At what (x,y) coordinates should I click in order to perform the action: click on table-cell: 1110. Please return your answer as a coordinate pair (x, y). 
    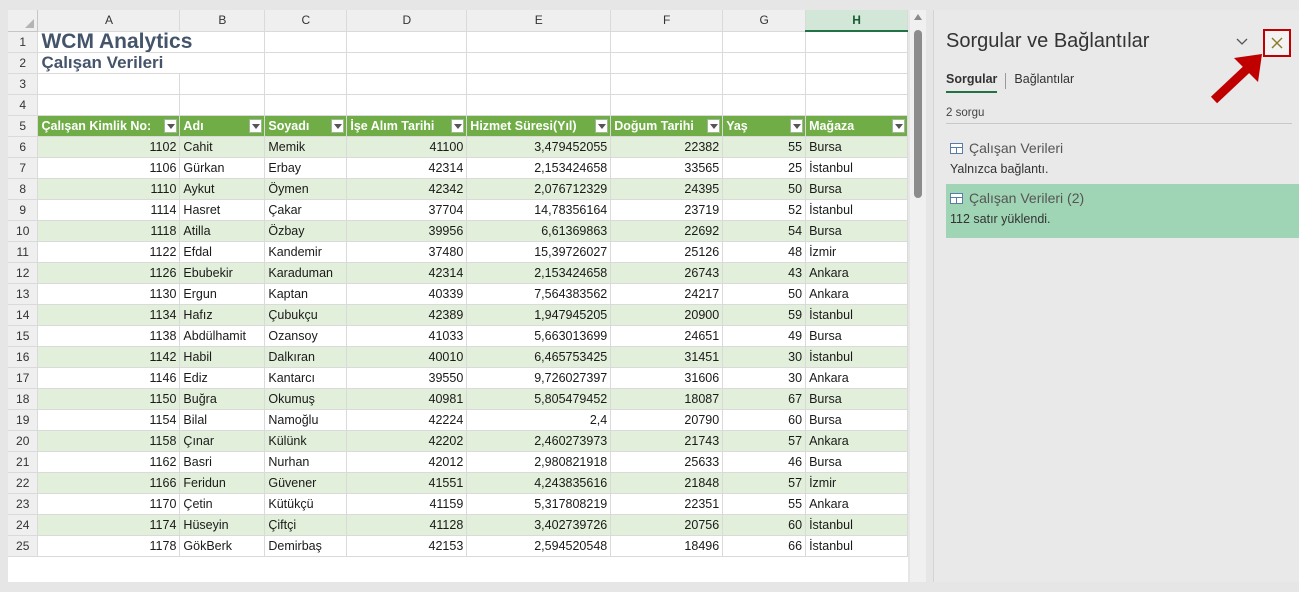
    Looking at the image, I should click on (109, 189).